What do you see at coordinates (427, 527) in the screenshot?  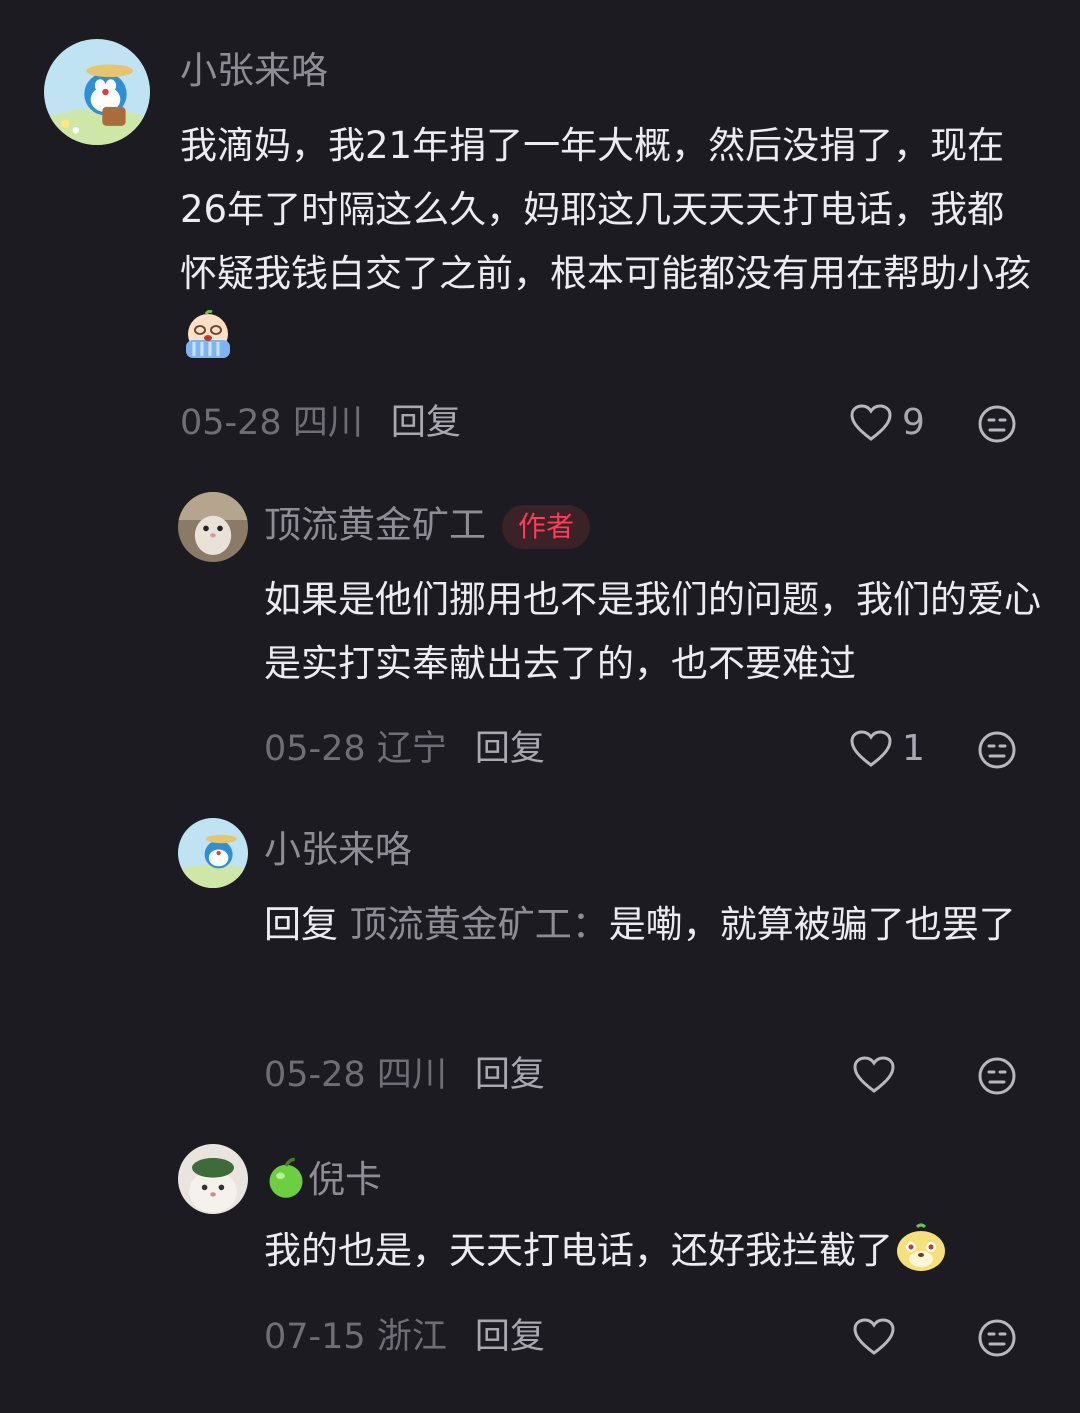 I see `username: 顶流黄金矿工 作者` at bounding box center [427, 527].